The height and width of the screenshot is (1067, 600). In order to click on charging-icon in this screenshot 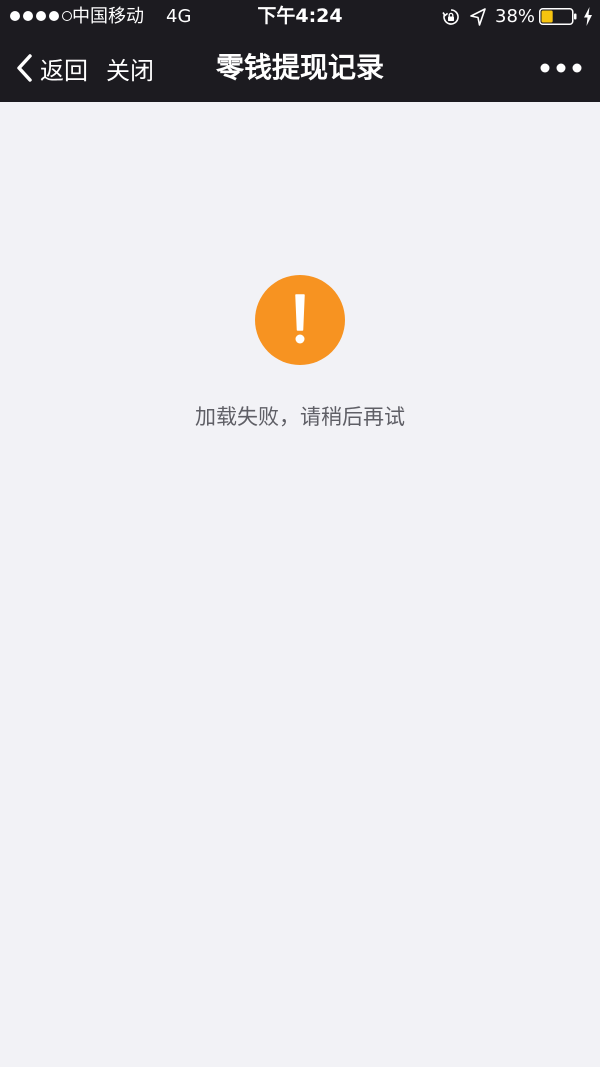, I will do `click(588, 16)`.